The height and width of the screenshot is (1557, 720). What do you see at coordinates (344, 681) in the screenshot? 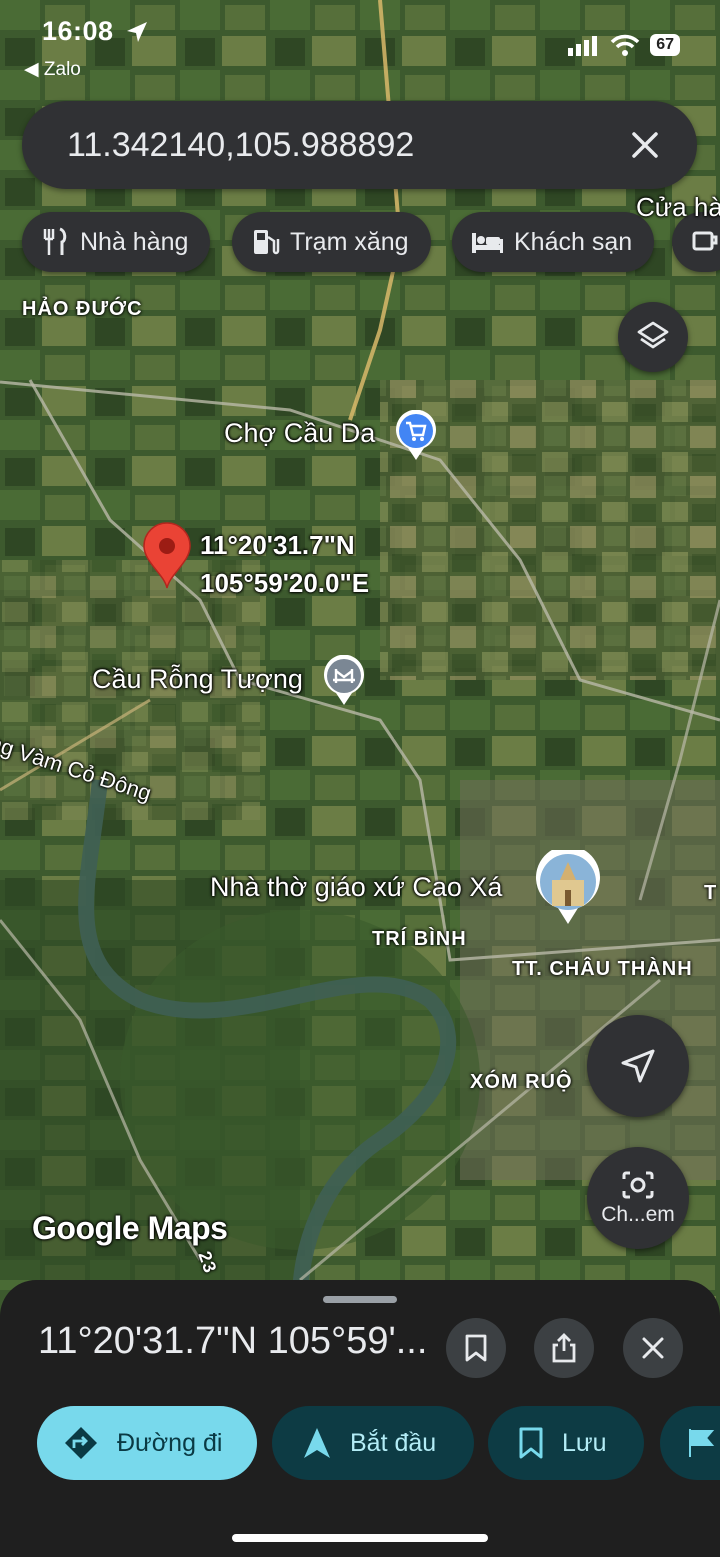
I see `bridge-pin-icon` at bounding box center [344, 681].